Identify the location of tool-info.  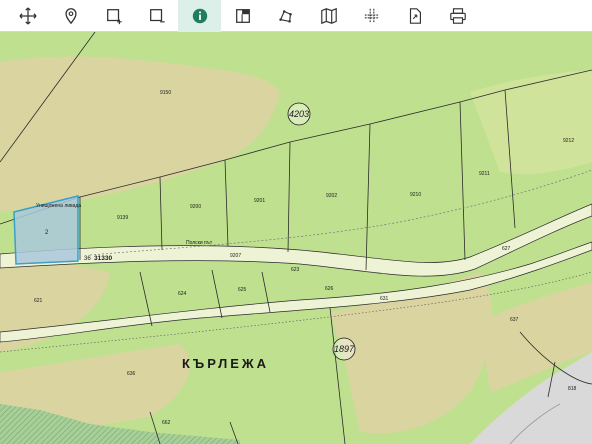
(199, 16).